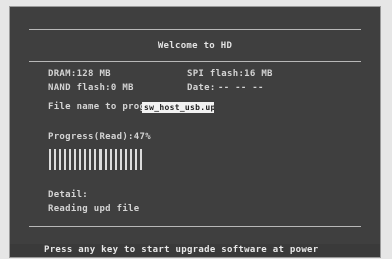  What do you see at coordinates (178, 107) in the screenshot?
I see `file-name-input: sw_host_usb.upd` at bounding box center [178, 107].